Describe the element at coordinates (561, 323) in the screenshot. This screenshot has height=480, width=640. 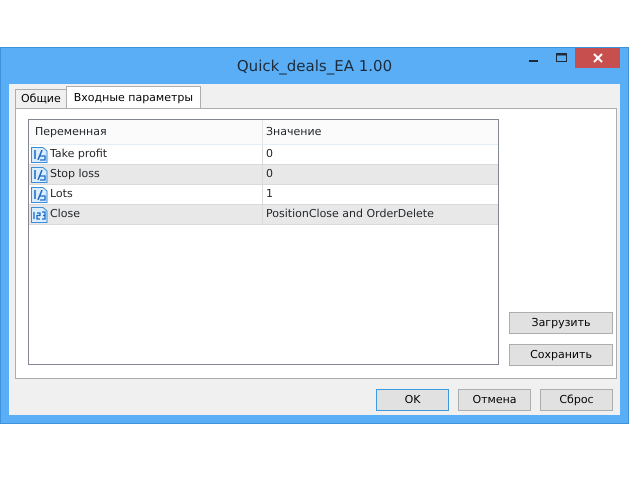
I see `file-button: Загрузить` at that location.